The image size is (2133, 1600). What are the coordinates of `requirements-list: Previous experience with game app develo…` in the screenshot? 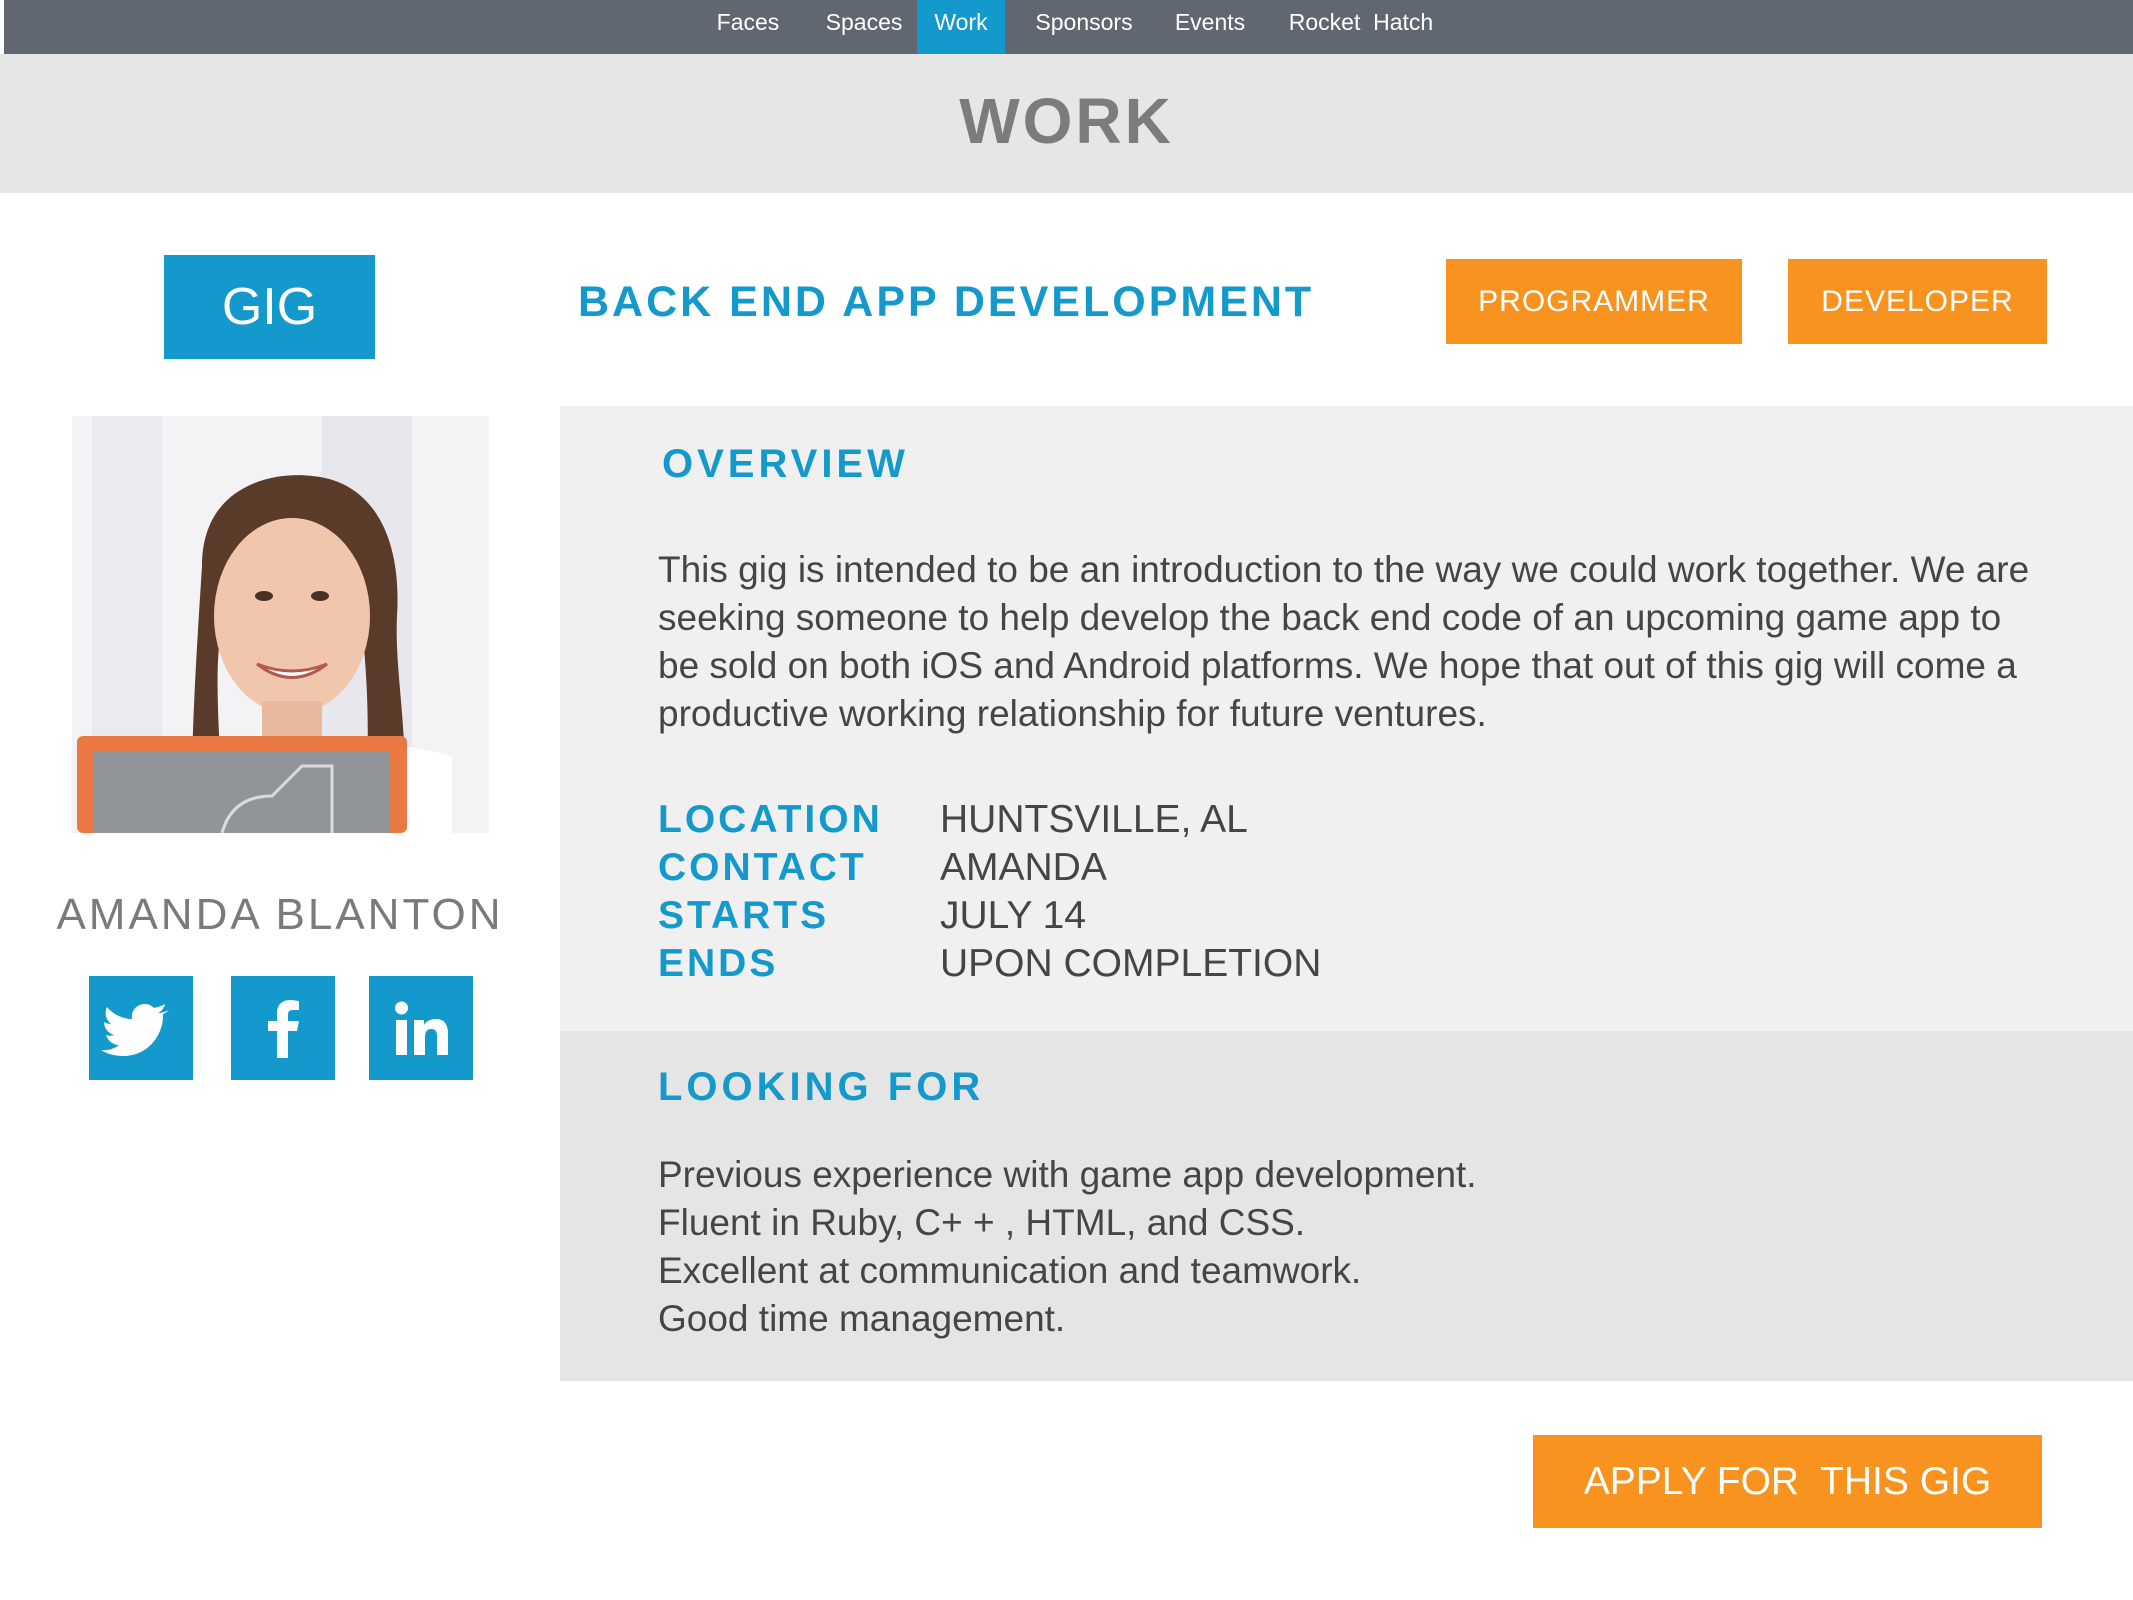 It's located at (1067, 1247).